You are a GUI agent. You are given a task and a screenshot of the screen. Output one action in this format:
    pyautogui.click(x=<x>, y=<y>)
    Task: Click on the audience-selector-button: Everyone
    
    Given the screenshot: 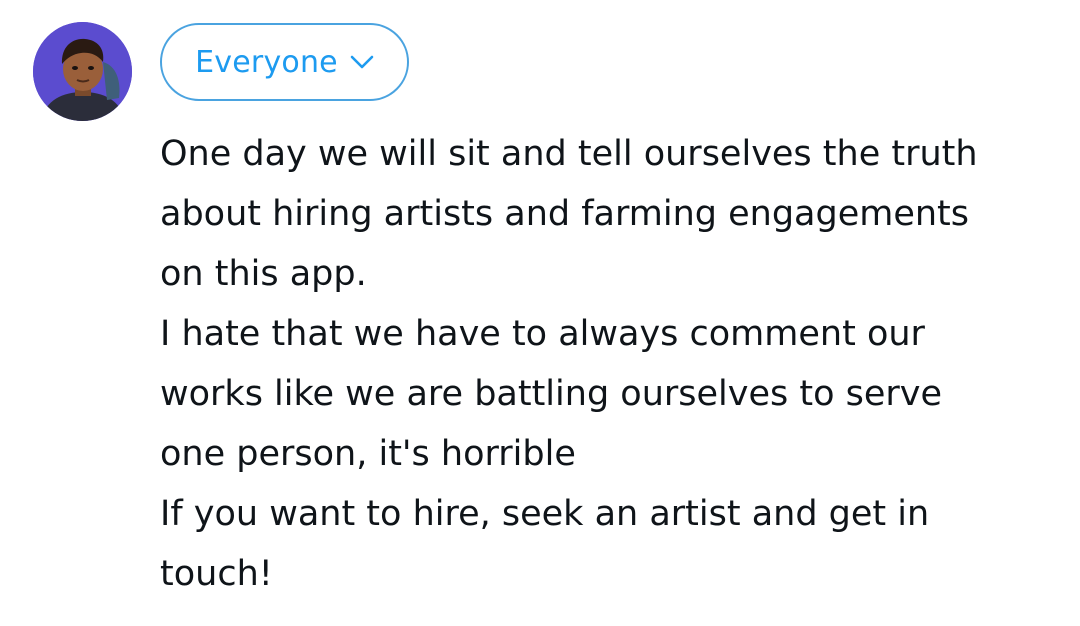 What is the action you would take?
    pyautogui.click(x=284, y=62)
    